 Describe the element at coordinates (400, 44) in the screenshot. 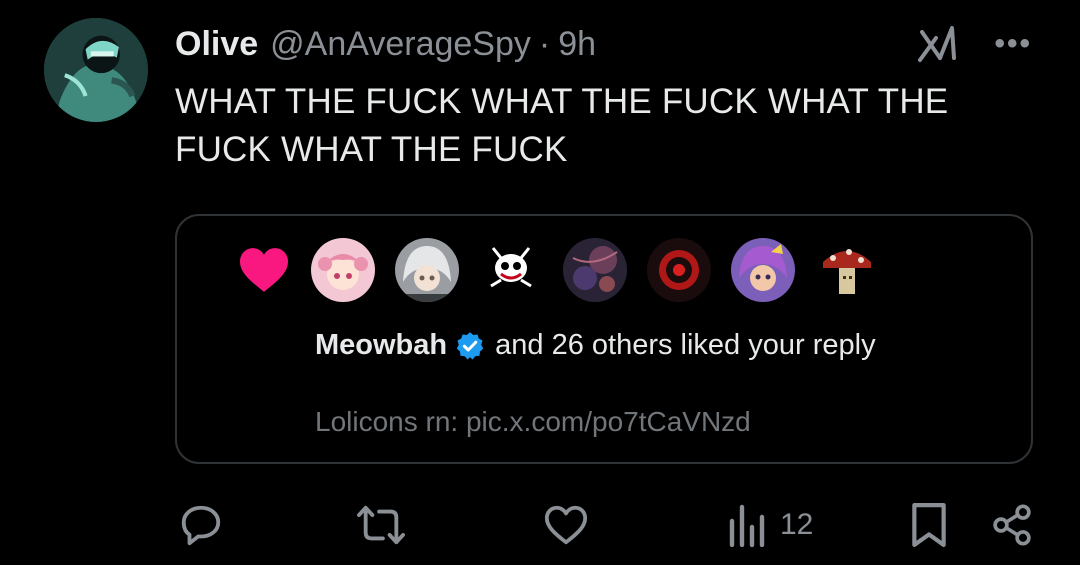

I see `author-handle: @AnAverageSpy` at that location.